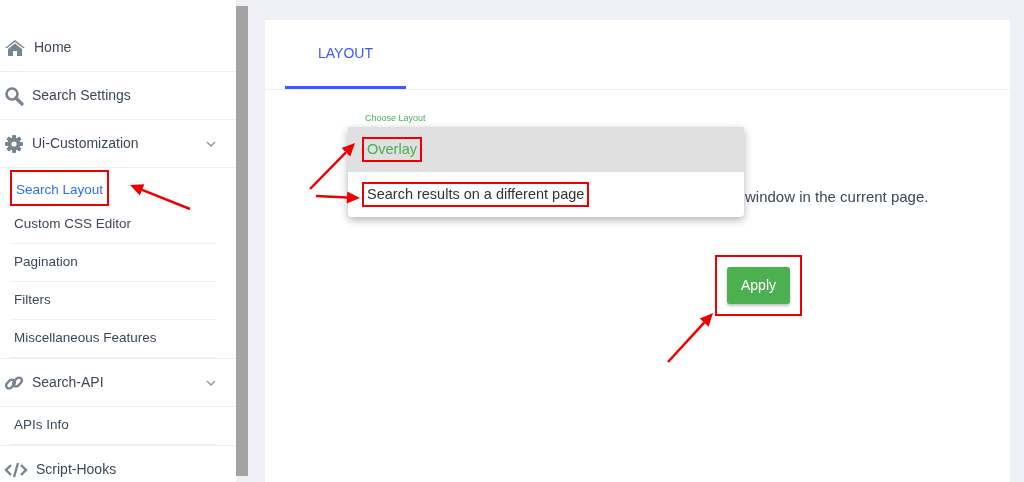  I want to click on field-label: Choose Layout, so click(395, 118).